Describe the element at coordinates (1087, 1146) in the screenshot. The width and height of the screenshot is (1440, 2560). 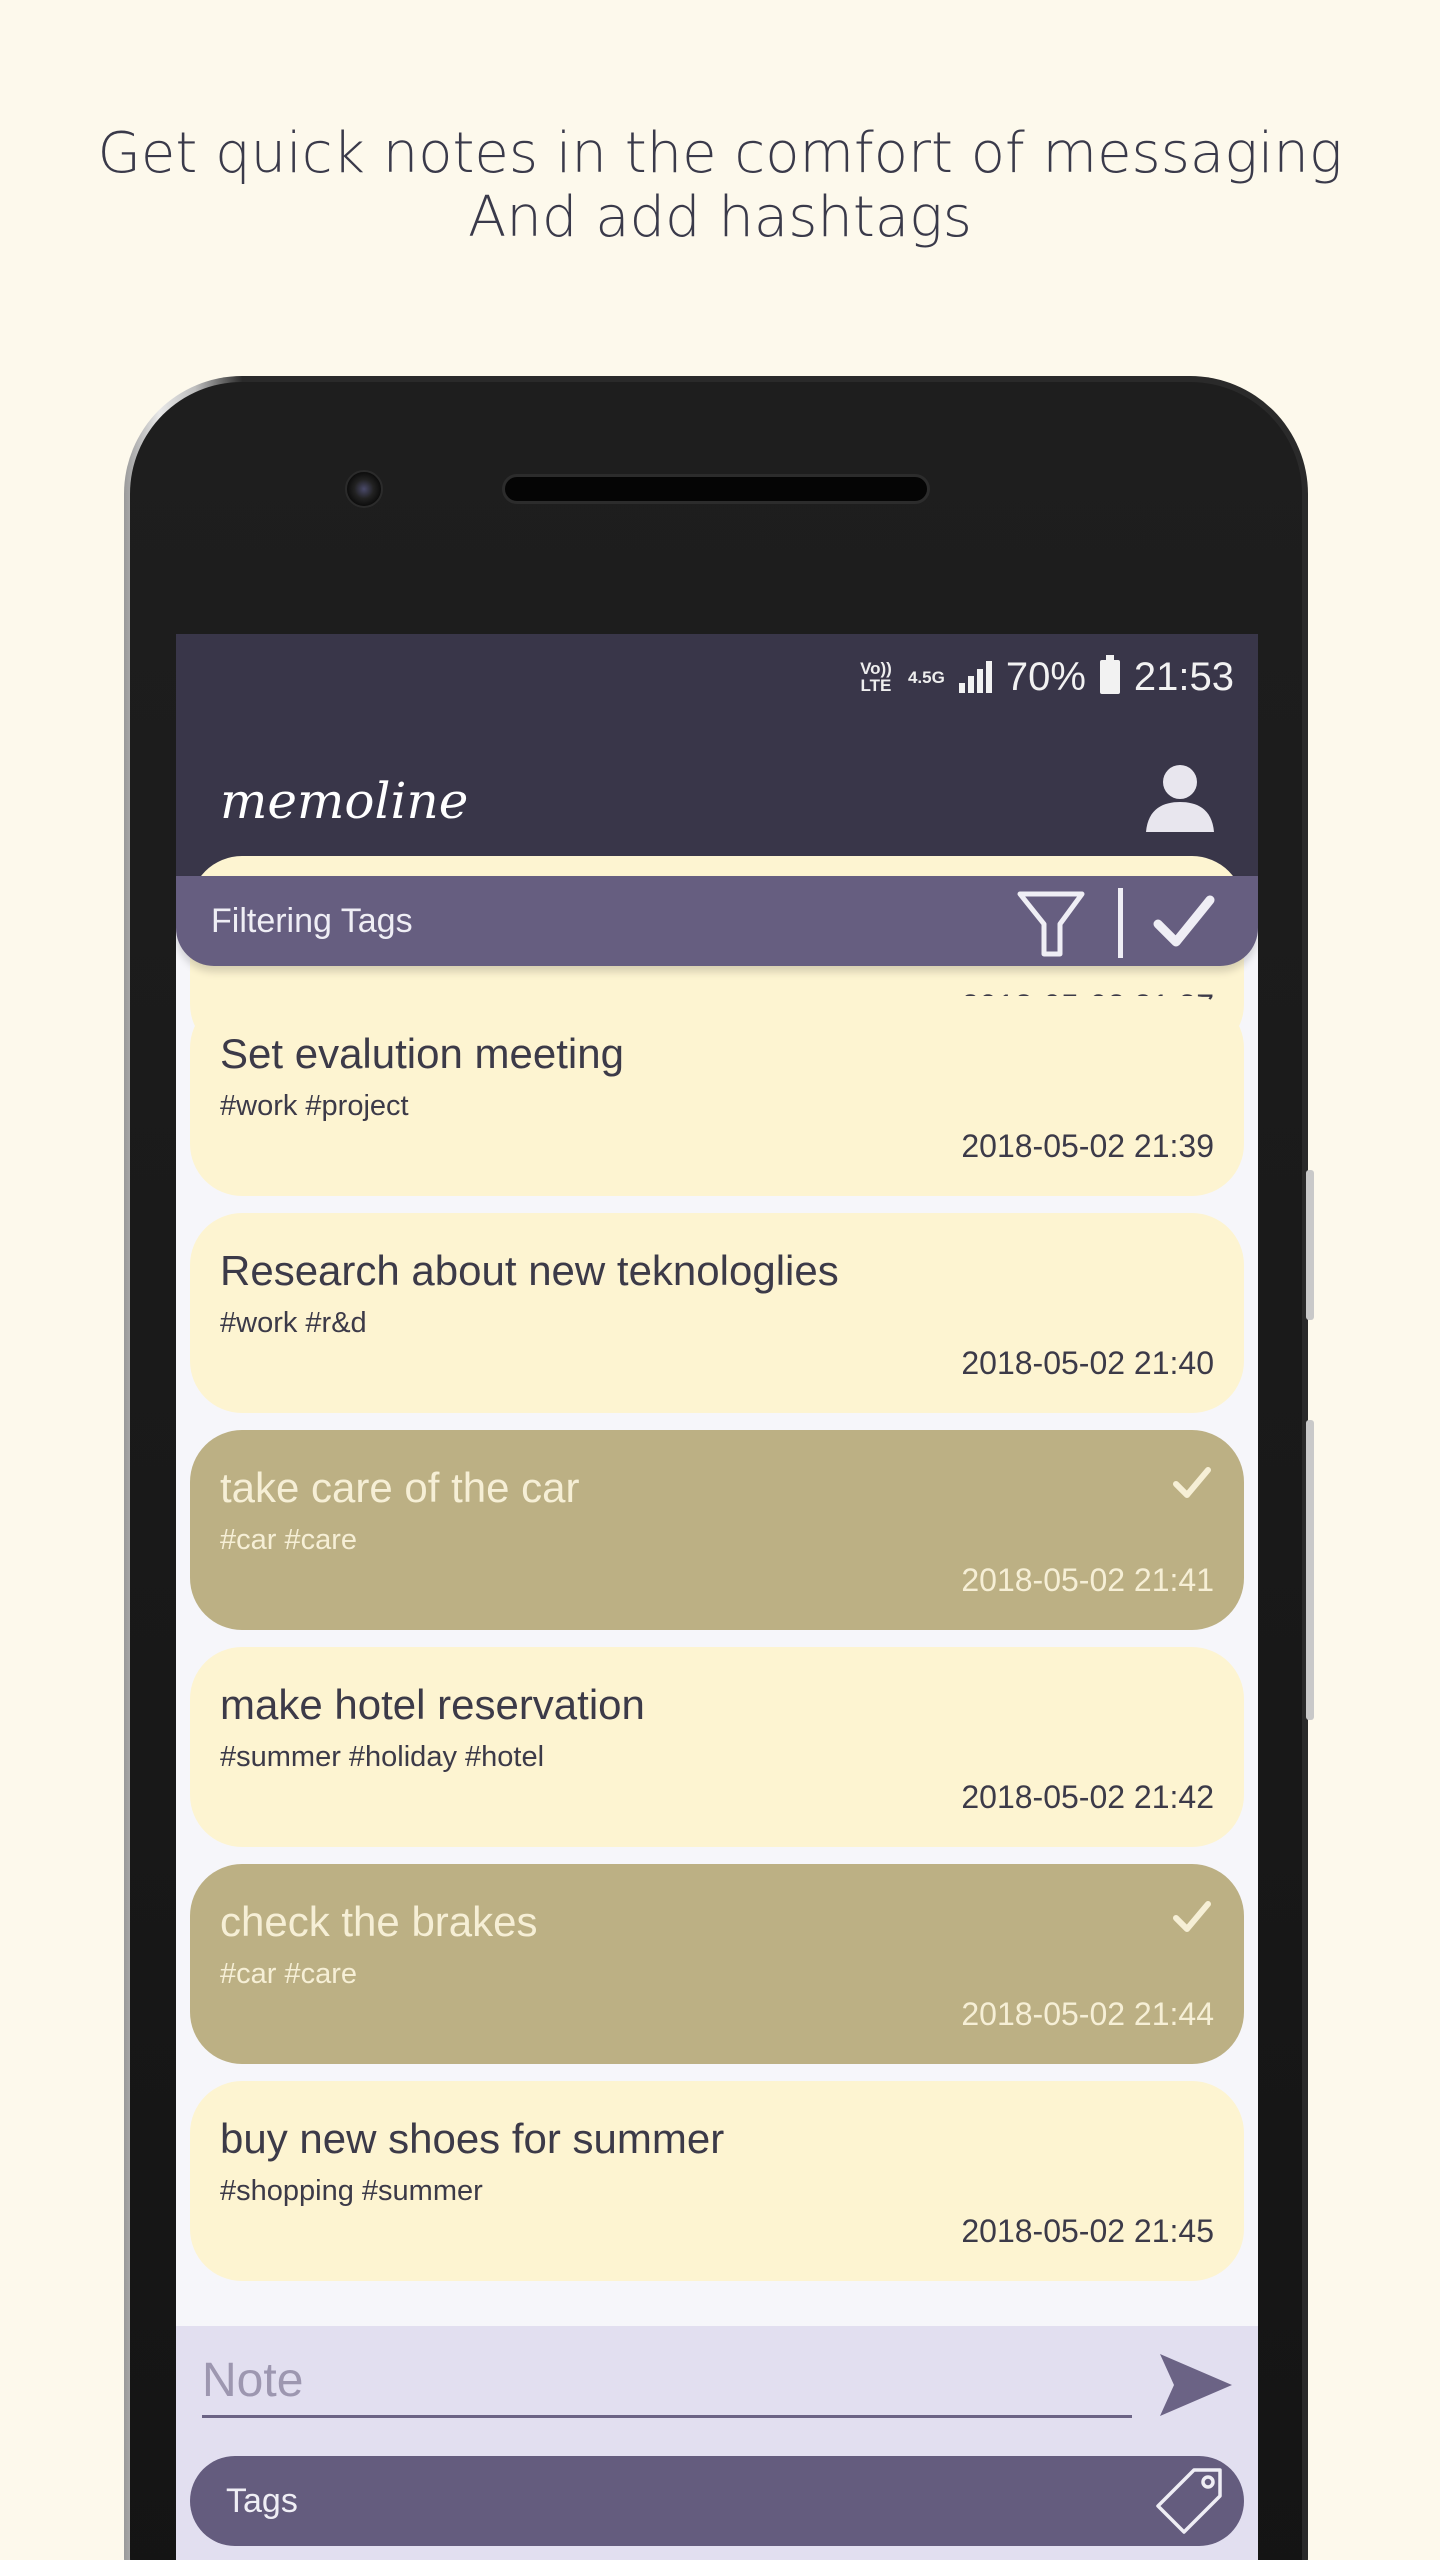
I see `note-date: 2018-05-02 21:39` at that location.